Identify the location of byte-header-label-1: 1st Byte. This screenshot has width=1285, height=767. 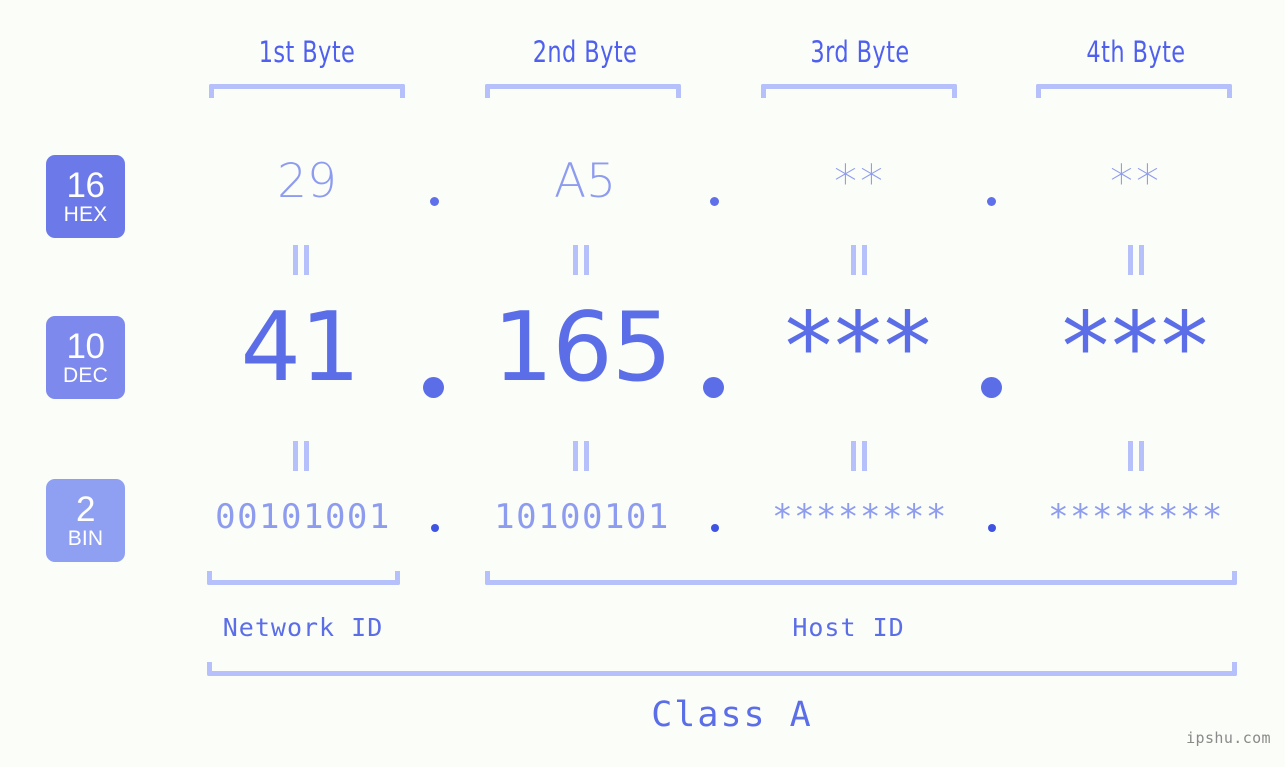
(307, 52).